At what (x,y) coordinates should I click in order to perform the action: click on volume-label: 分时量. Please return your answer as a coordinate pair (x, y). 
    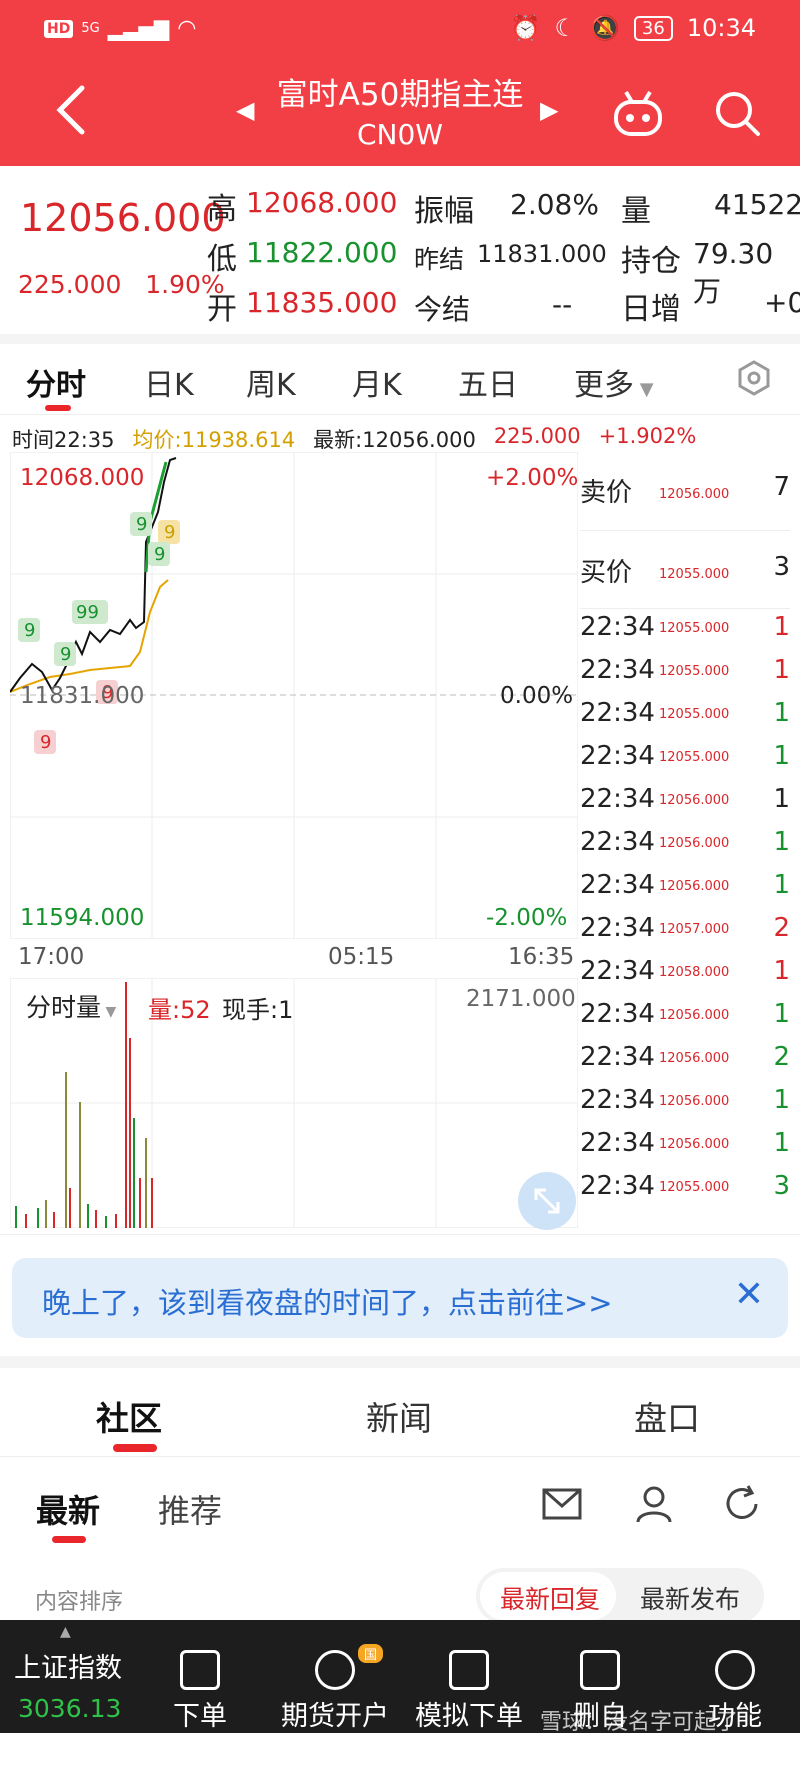
    Looking at the image, I should click on (64, 1007).